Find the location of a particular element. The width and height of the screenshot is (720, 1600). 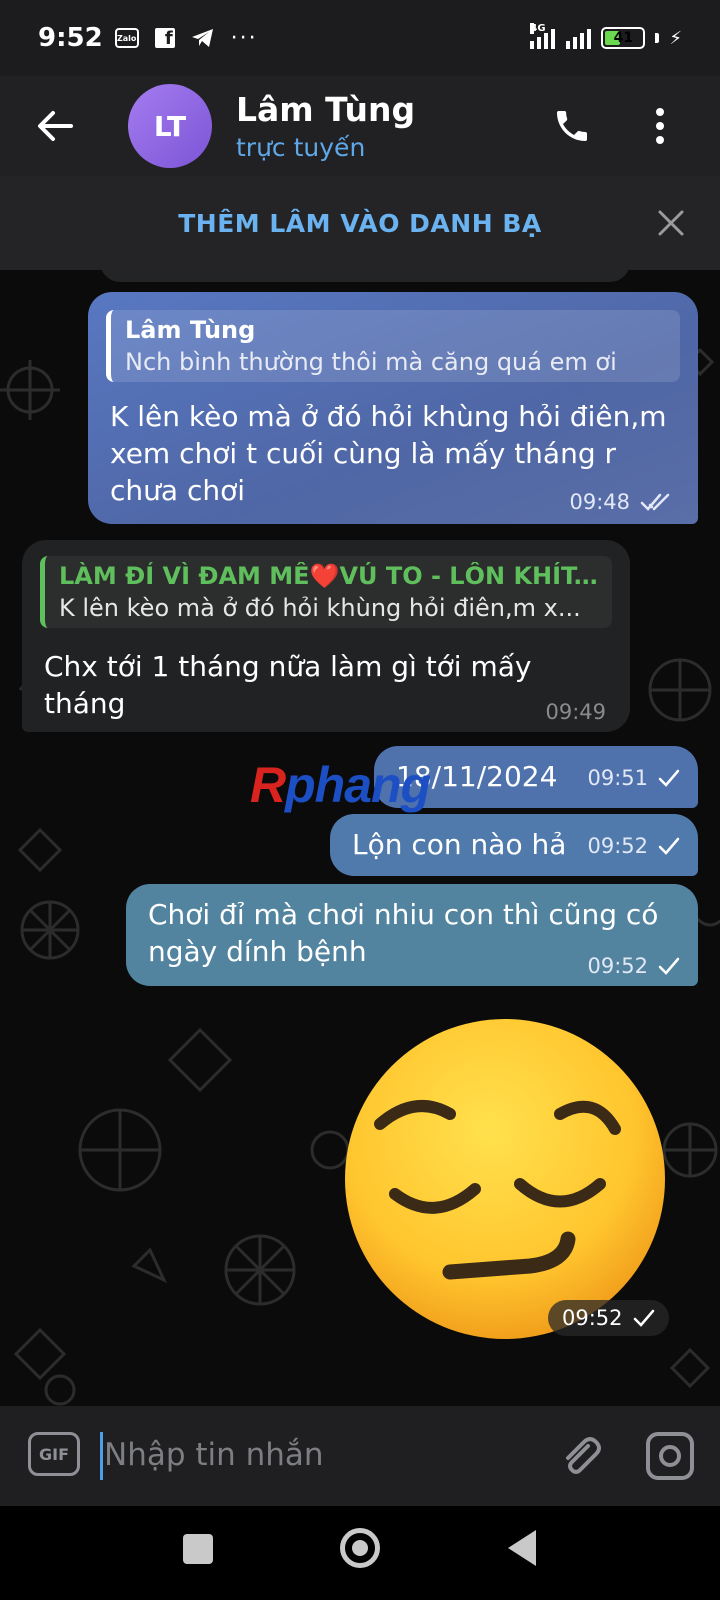

recents-icon is located at coordinates (198, 1549).